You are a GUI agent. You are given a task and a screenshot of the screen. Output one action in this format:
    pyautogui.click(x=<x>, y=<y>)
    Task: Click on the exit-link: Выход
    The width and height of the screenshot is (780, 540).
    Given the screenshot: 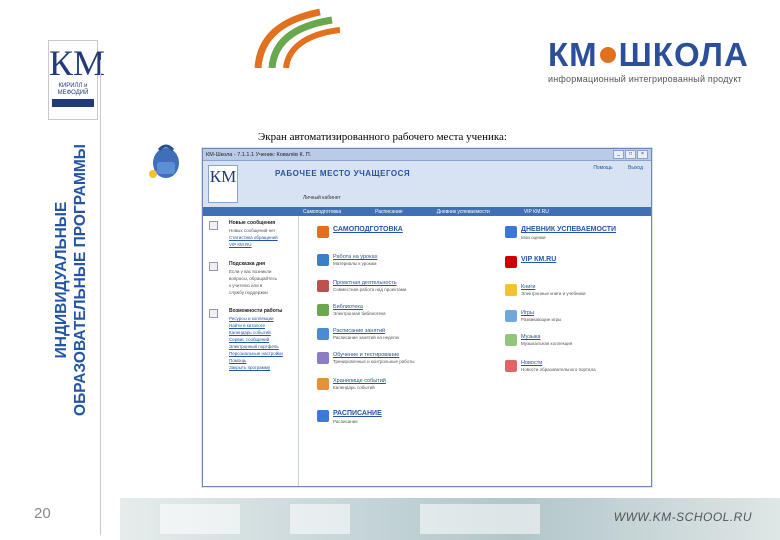 What is the action you would take?
    pyautogui.click(x=635, y=168)
    